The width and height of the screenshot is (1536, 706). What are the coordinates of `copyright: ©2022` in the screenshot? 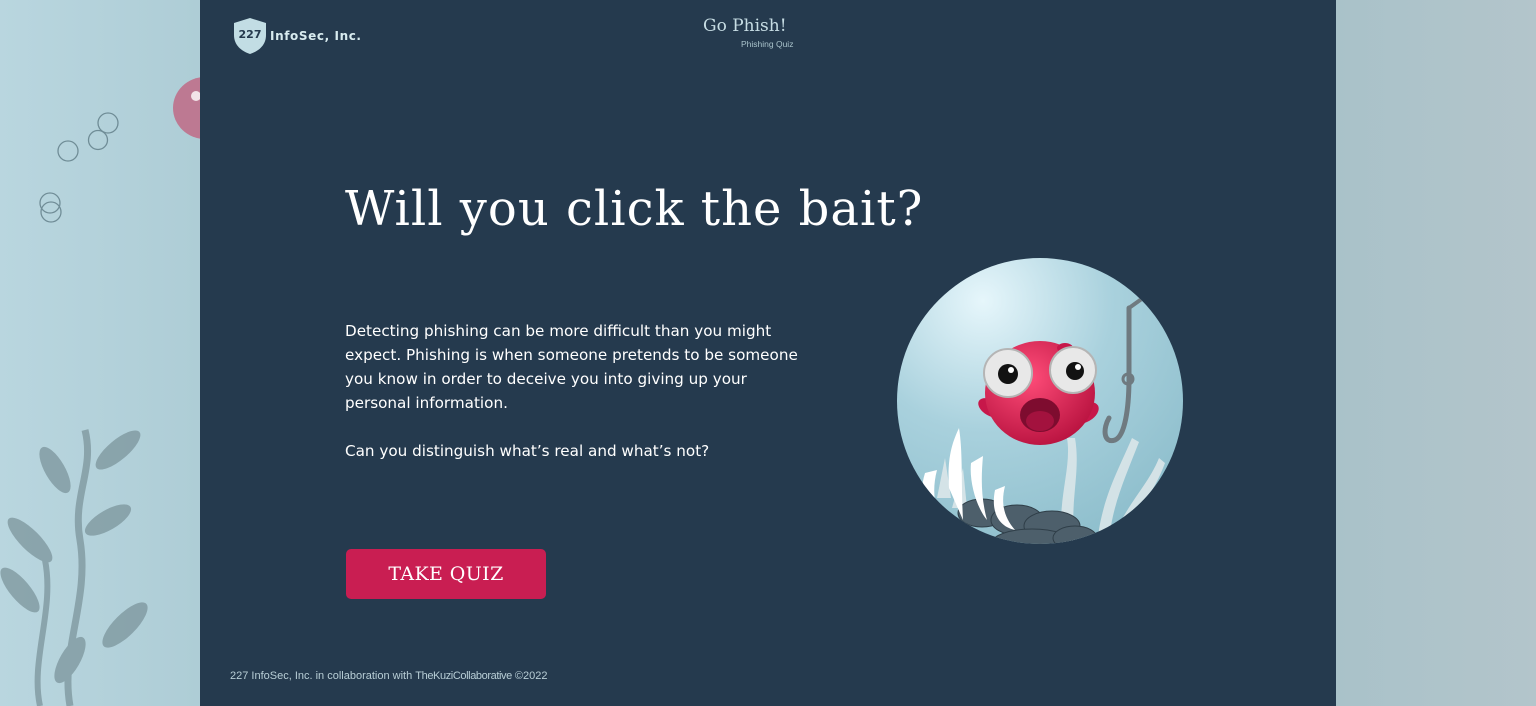 It's located at (531, 676).